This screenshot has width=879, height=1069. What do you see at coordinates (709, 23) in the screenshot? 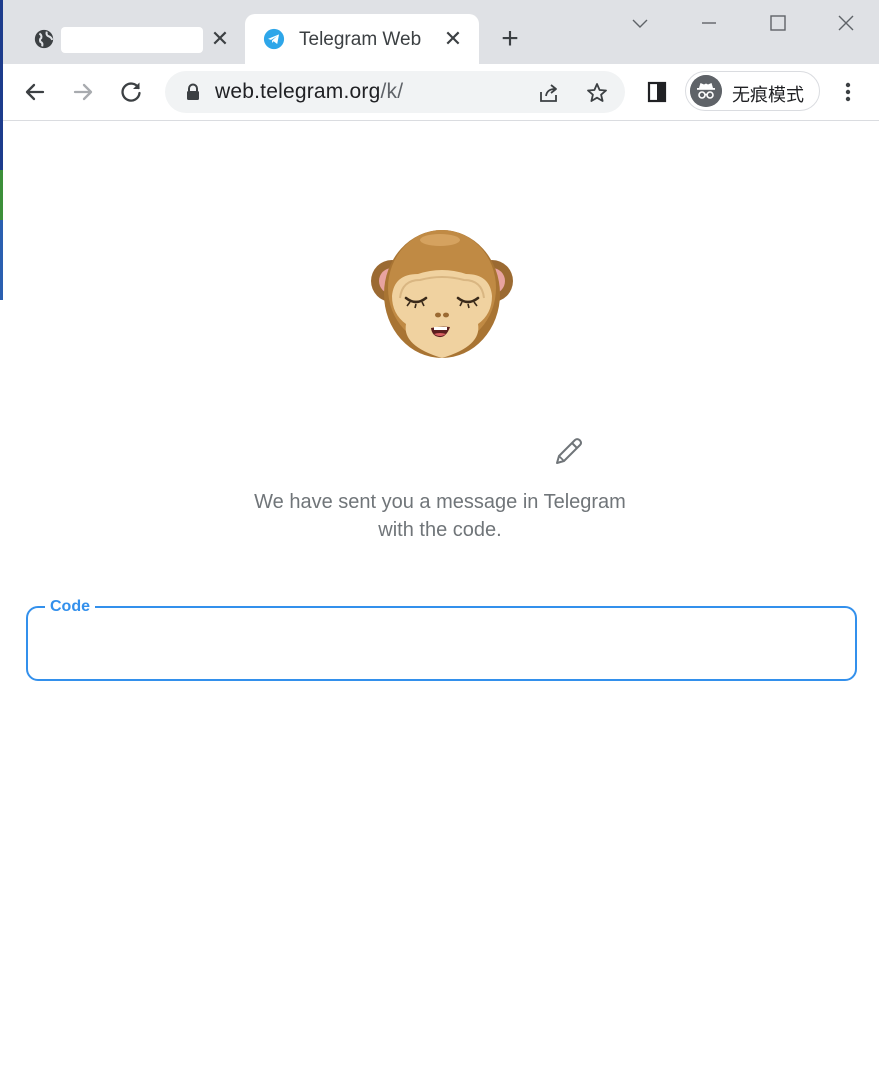
I see `minimize-icon` at bounding box center [709, 23].